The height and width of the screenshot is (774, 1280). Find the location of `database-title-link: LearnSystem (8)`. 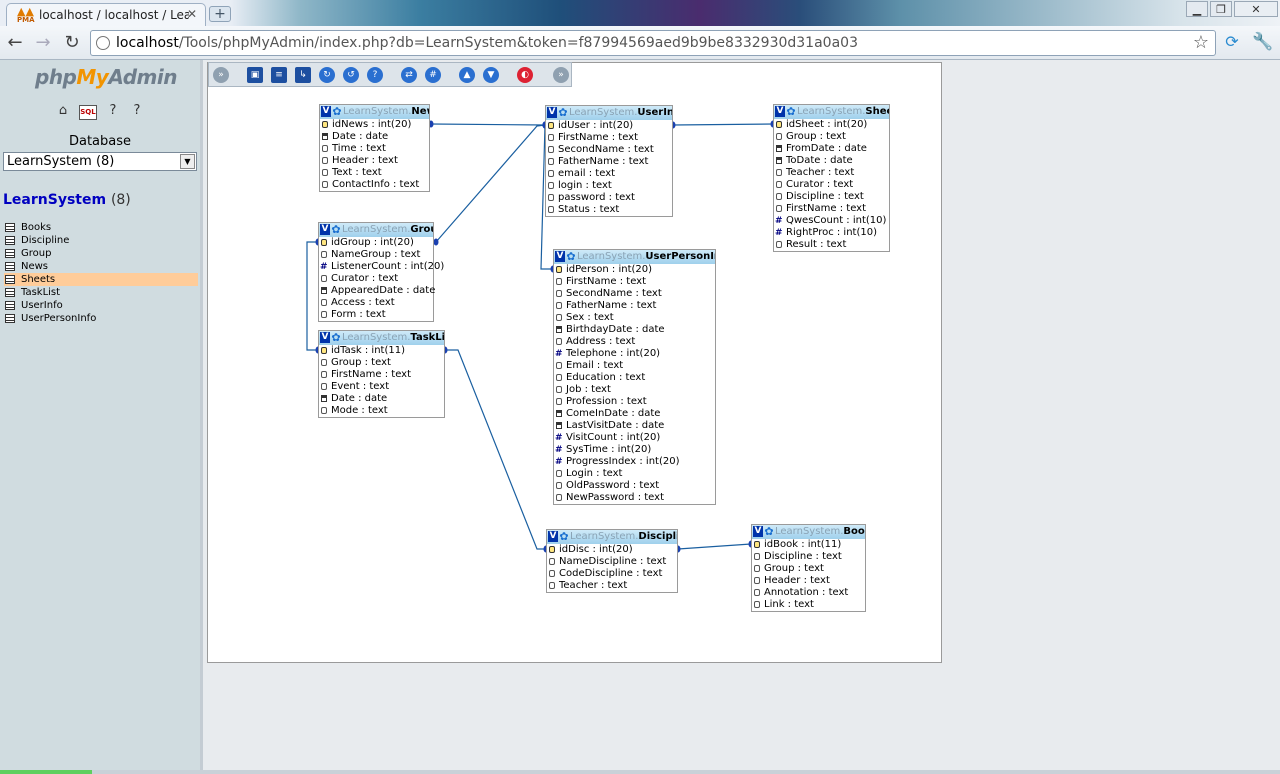

database-title-link: LearnSystem (8) is located at coordinates (67, 200).